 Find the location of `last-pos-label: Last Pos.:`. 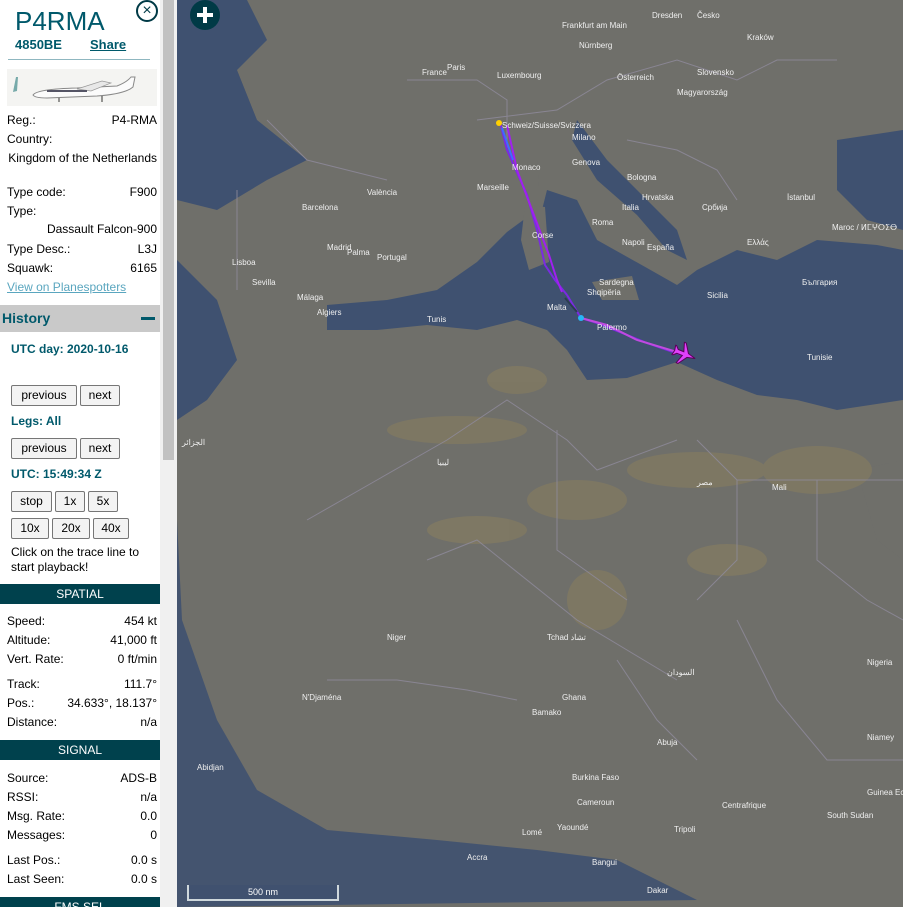

last-pos-label: Last Pos.: is located at coordinates (34, 860).